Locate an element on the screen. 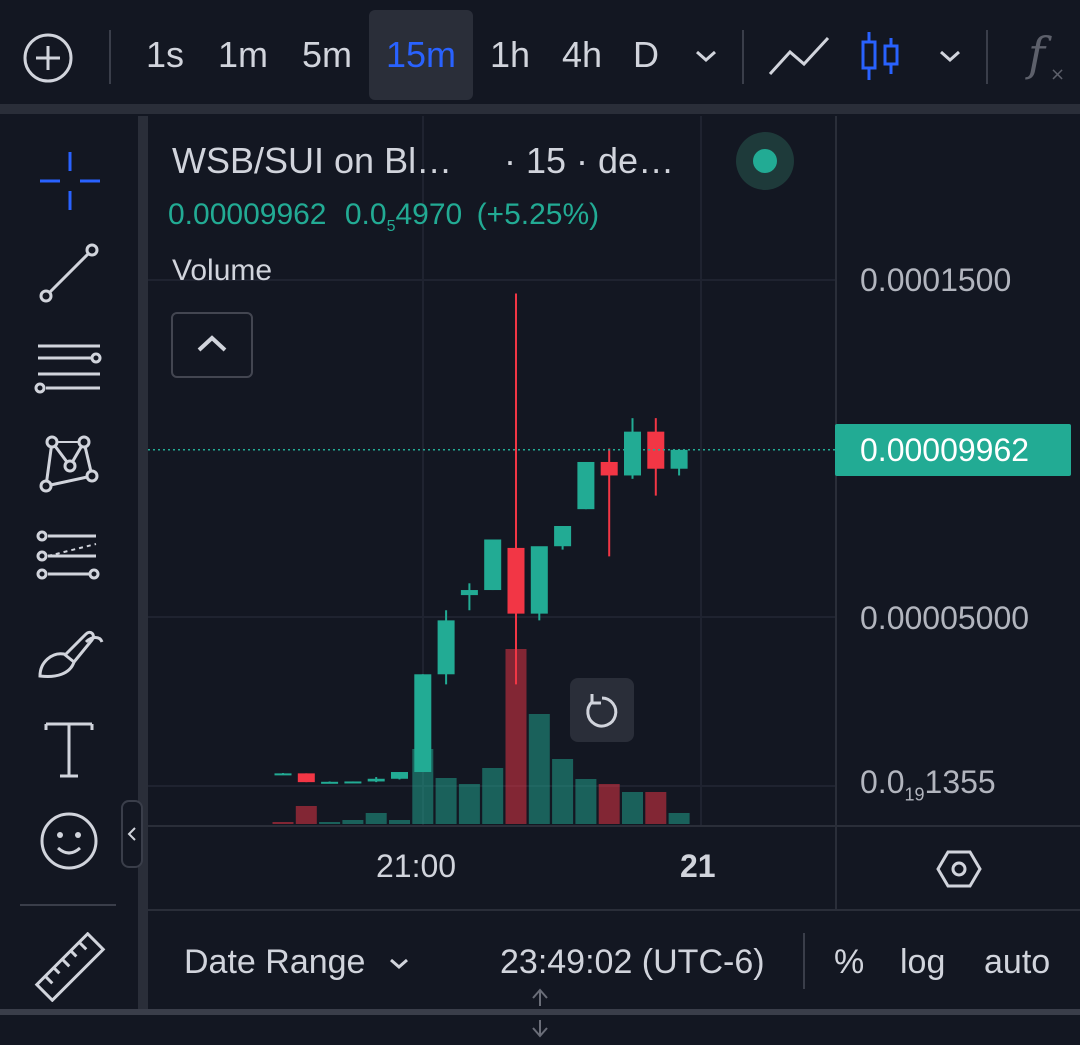  collapse-toolbar-button is located at coordinates (132, 834).